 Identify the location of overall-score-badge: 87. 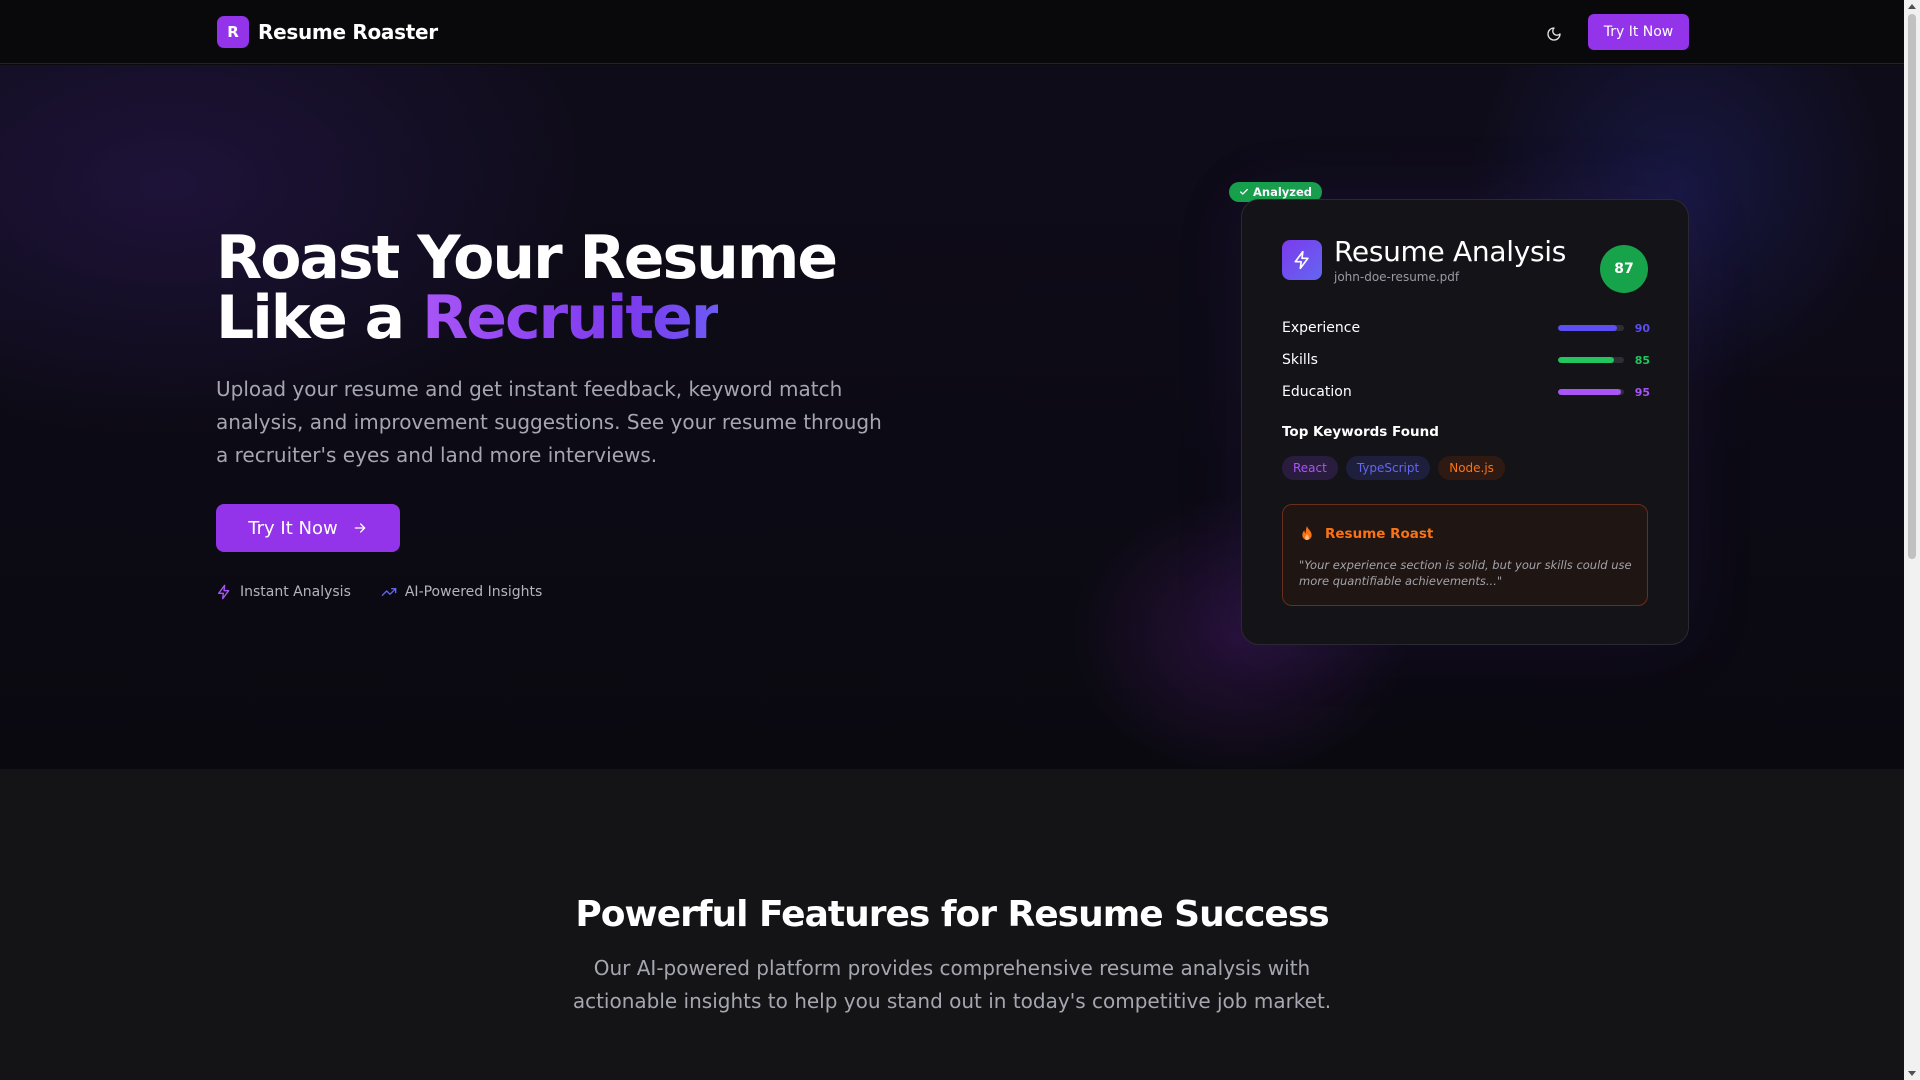
(1624, 269).